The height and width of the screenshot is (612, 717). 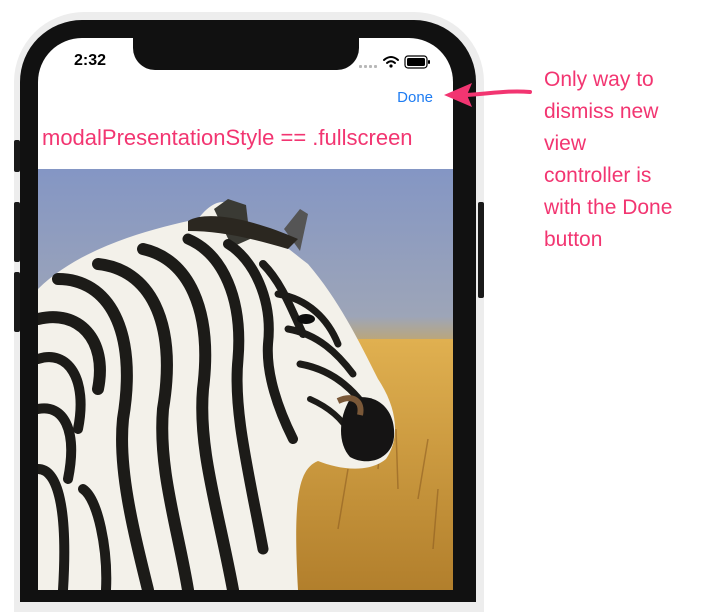 I want to click on annotation-line: dismiss new, so click(x=601, y=111).